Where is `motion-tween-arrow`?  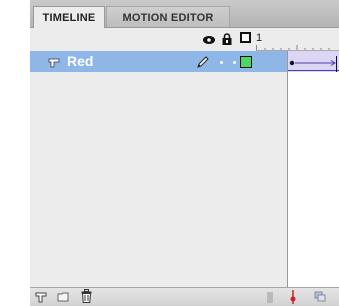 motion-tween-arrow is located at coordinates (313, 64).